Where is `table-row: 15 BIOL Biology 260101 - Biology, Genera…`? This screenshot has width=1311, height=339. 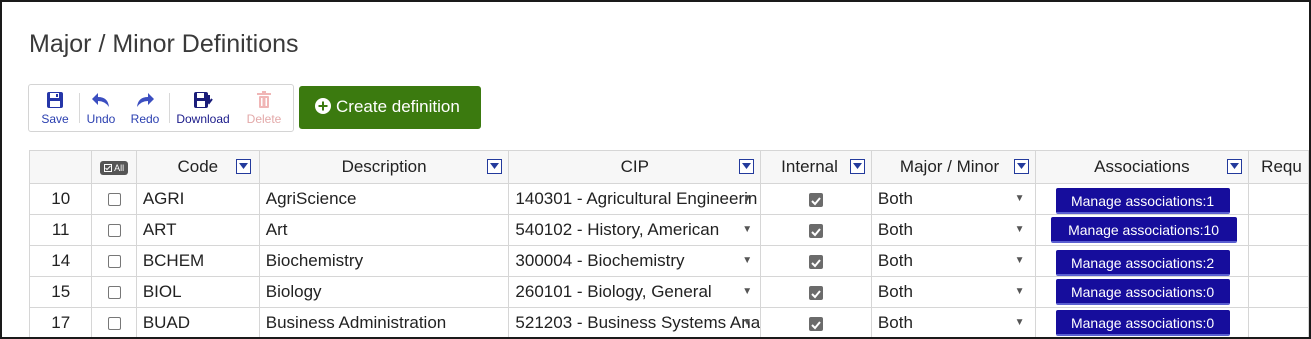 table-row: 15 BIOL Biology 260101 - Biology, Genera… is located at coordinates (668, 292).